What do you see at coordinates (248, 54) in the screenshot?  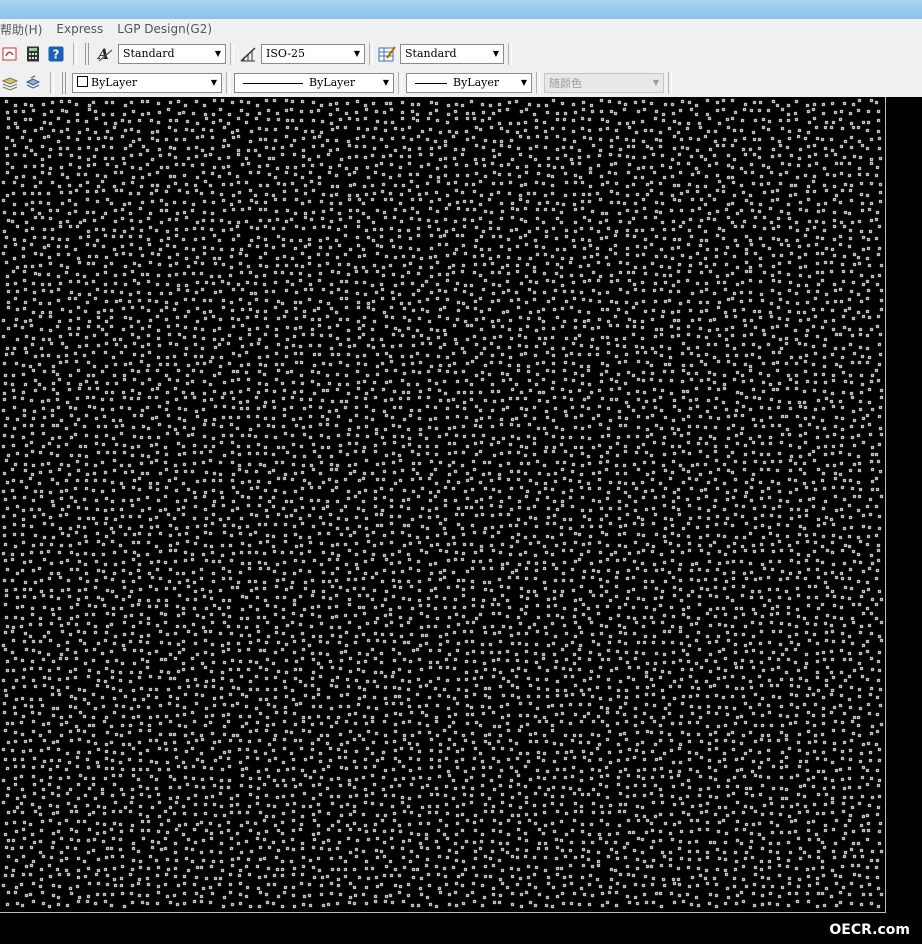 I see `dimension-style-icon` at bounding box center [248, 54].